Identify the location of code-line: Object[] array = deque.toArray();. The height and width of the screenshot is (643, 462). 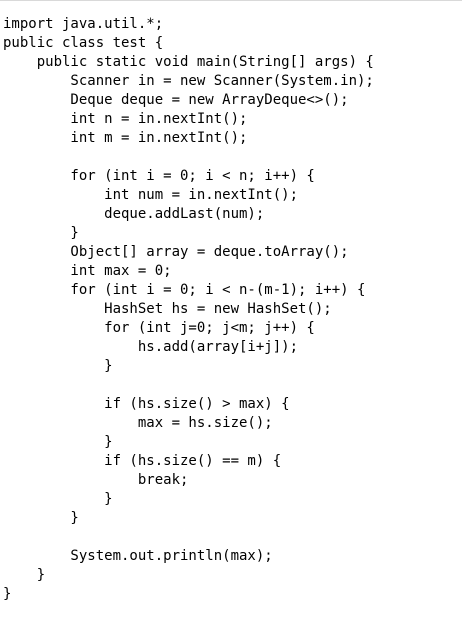
(176, 252).